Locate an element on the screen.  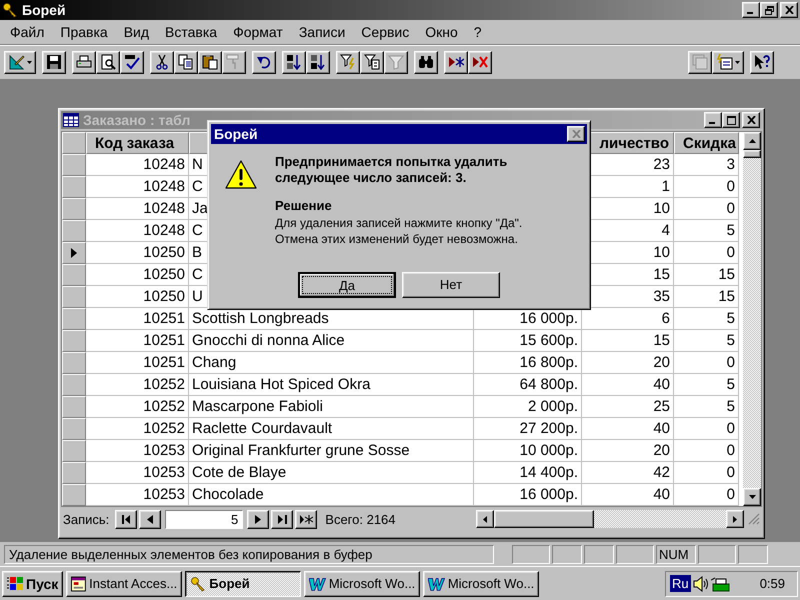
language-indicator: Ru is located at coordinates (680, 583).